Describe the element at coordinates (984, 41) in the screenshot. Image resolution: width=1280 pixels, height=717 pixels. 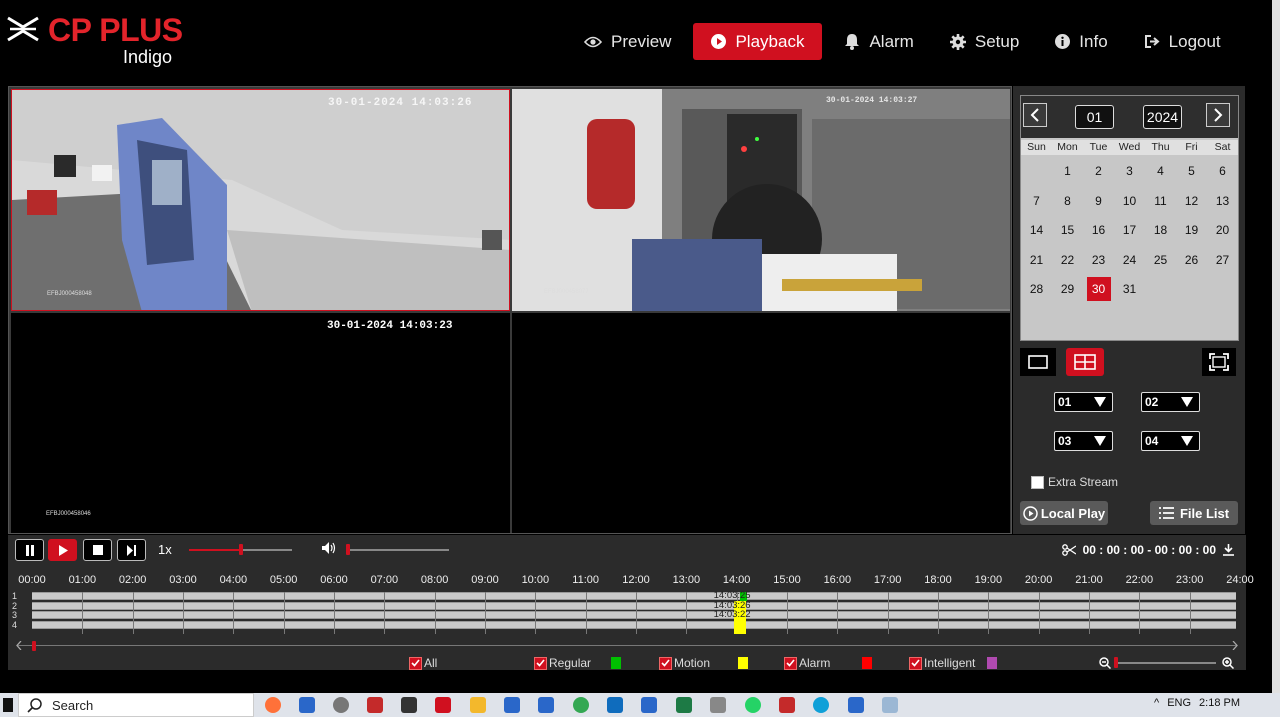
I see `nav-setup: Setup` at that location.